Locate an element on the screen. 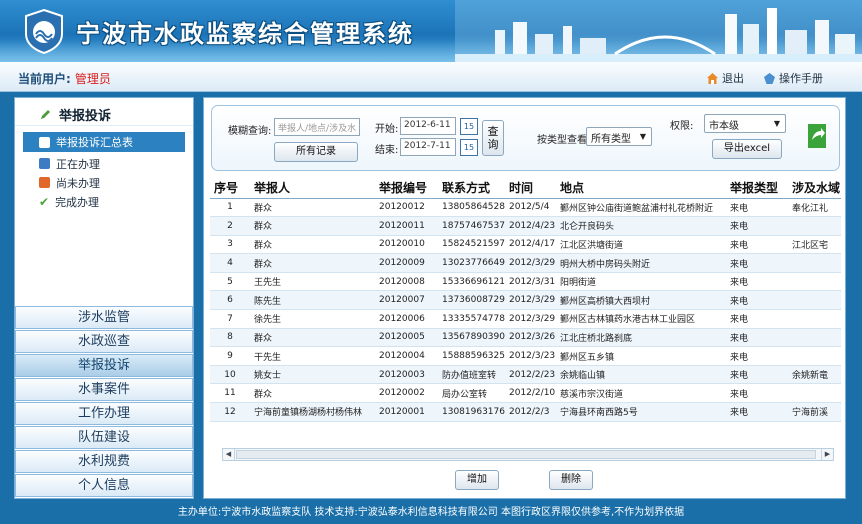  scroll-right-icon: ▶ is located at coordinates (827, 454).